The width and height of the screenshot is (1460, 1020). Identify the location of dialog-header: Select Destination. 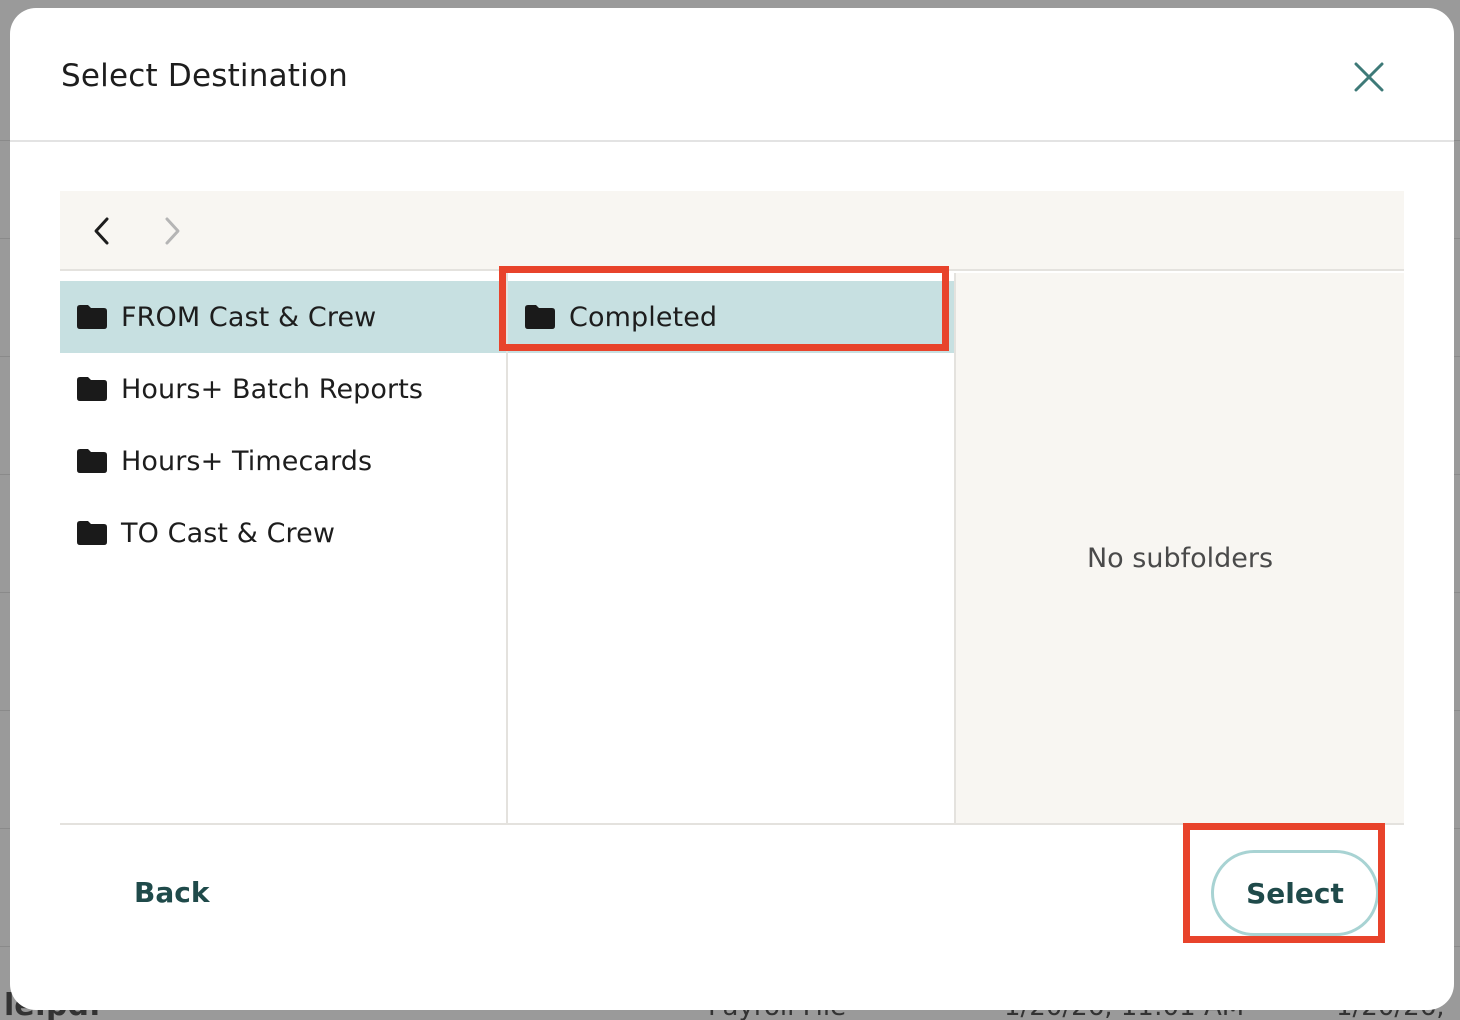
(732, 75).